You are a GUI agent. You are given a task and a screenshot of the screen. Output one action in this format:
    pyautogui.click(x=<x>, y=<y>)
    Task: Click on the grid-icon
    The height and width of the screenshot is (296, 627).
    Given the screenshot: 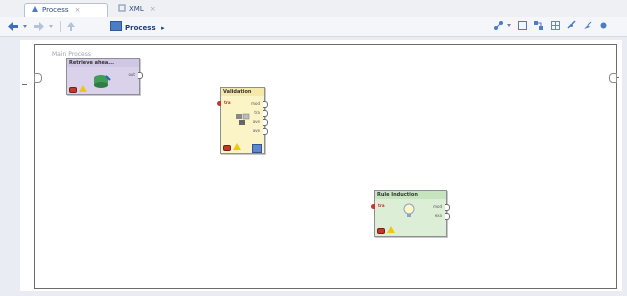 What is the action you would take?
    pyautogui.click(x=555, y=25)
    